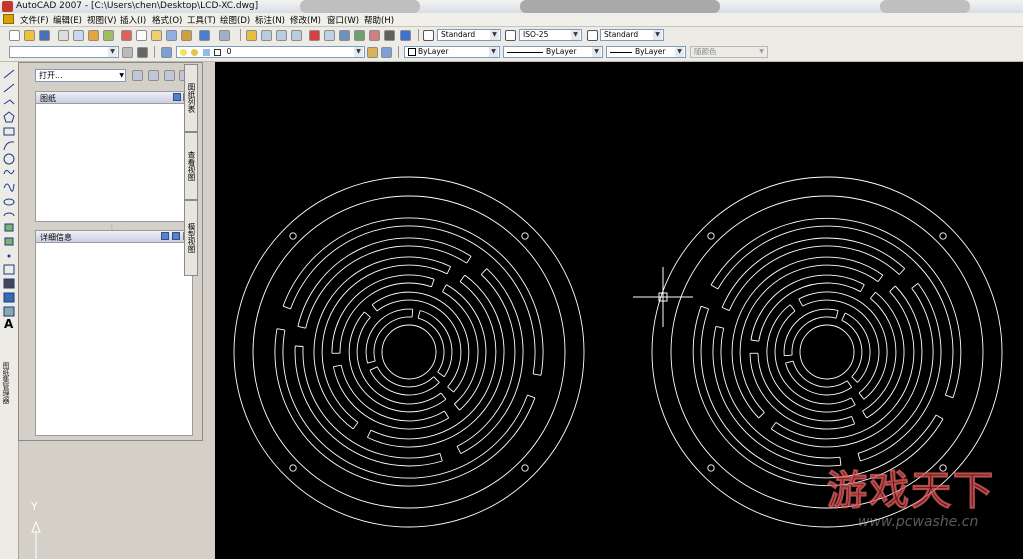 The width and height of the screenshot is (1023, 559). I want to click on background-blur, so click(925, 6).